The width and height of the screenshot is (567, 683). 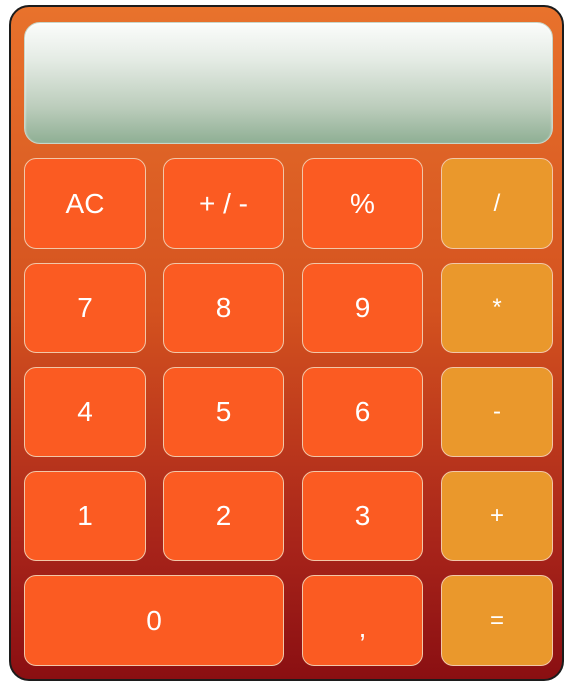 I want to click on multiply-button: *, so click(x=497, y=308).